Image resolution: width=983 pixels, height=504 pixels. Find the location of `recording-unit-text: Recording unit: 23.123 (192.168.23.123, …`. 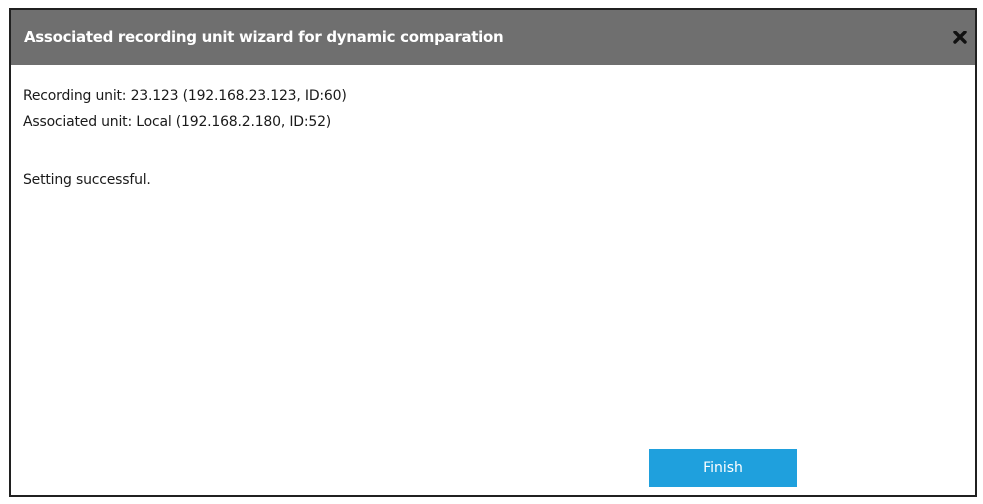

recording-unit-text: Recording unit: 23.123 (192.168.23.123, … is located at coordinates (185, 96).